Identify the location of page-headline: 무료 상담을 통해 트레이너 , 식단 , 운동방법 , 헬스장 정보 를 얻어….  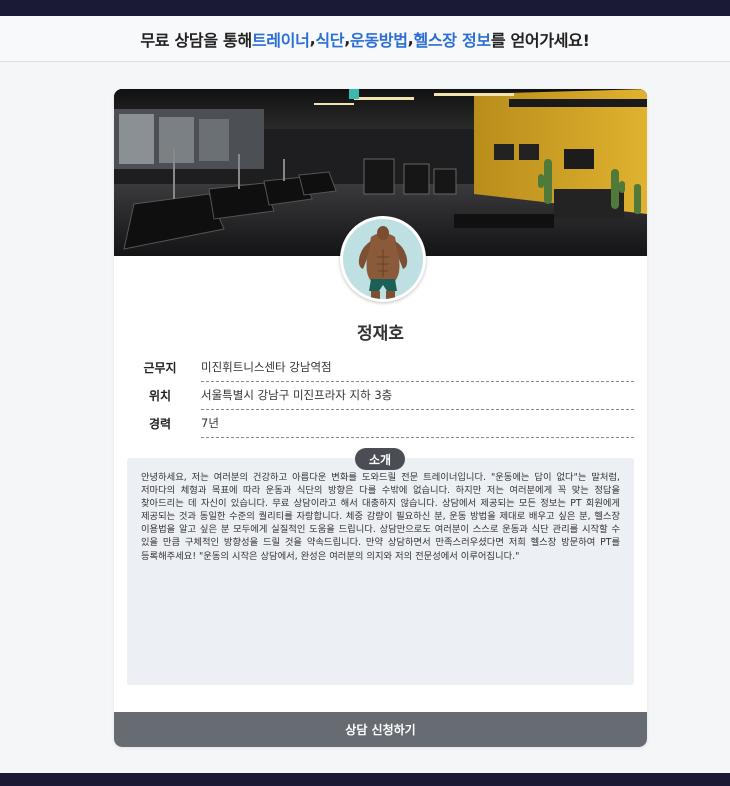
(365, 39).